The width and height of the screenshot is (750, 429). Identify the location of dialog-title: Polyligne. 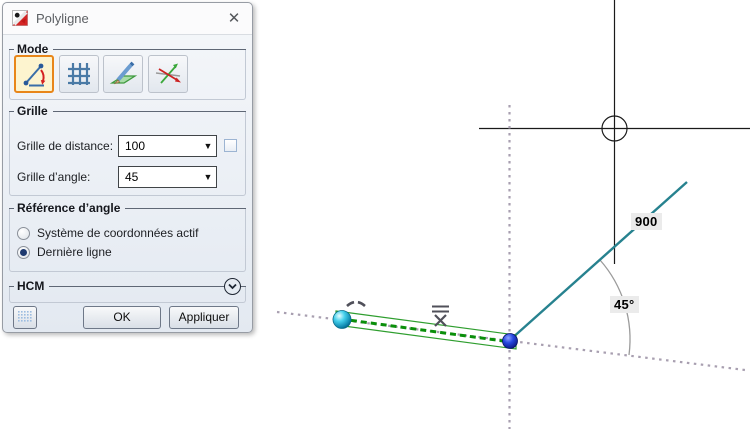
(62, 18).